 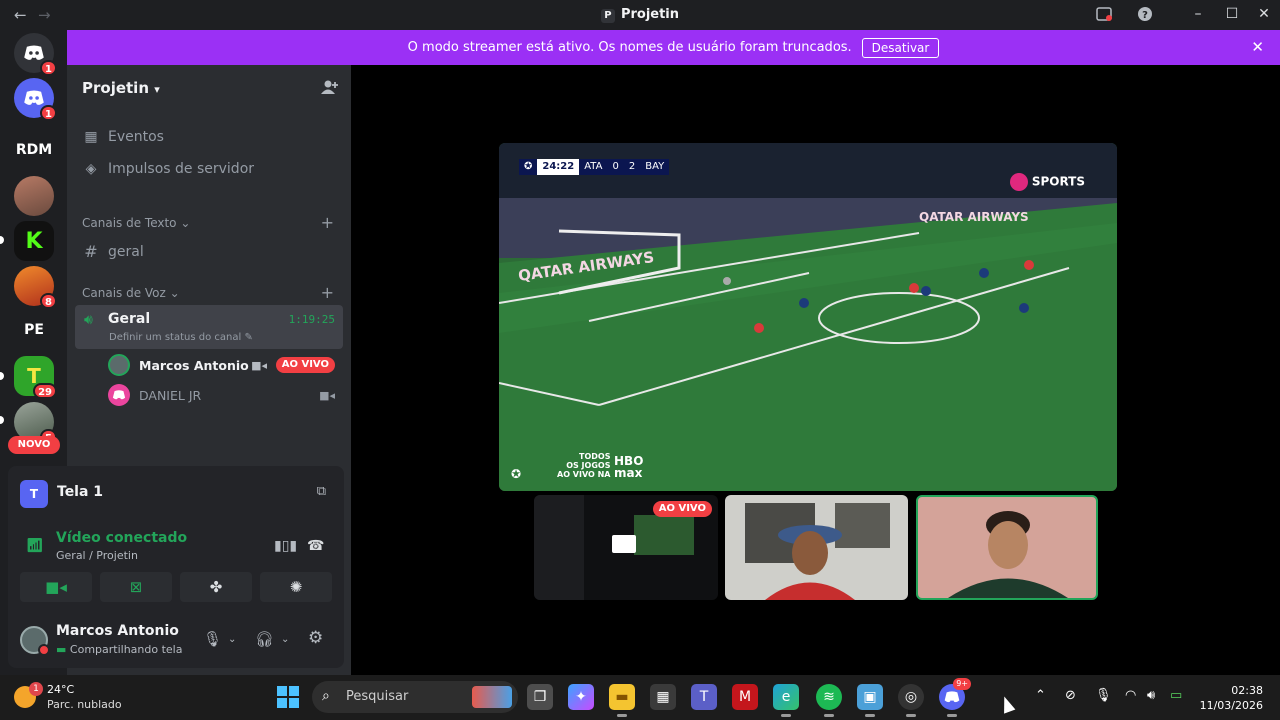 I want to click on noise-suppression-icon: ▮▯▮, so click(x=285, y=546).